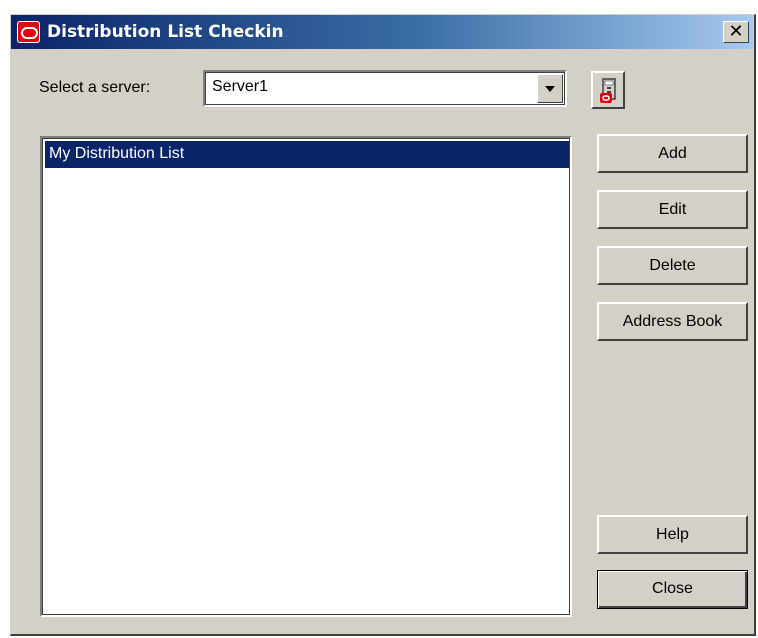 The width and height of the screenshot is (758, 638). I want to click on help-button: Help, so click(672, 534).